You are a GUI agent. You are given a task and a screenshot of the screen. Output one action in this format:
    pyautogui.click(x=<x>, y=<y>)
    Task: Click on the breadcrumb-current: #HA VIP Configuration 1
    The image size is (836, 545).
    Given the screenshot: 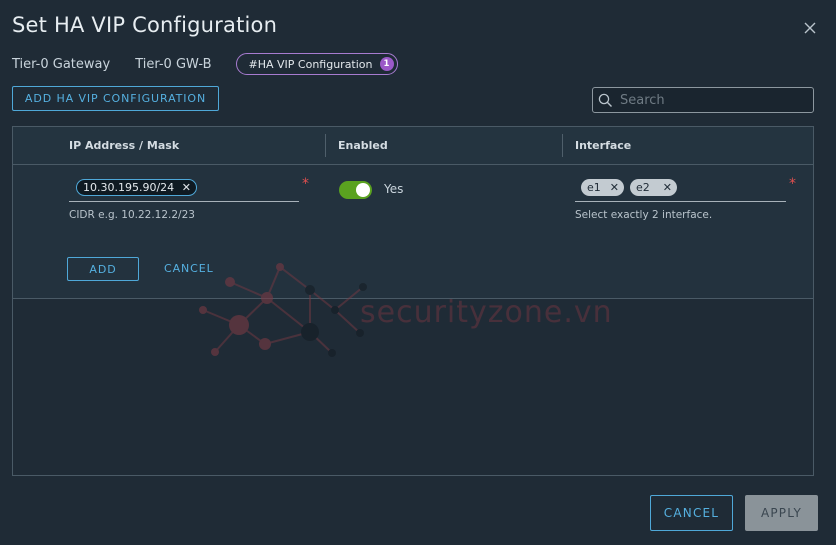 What is the action you would take?
    pyautogui.click(x=316, y=64)
    